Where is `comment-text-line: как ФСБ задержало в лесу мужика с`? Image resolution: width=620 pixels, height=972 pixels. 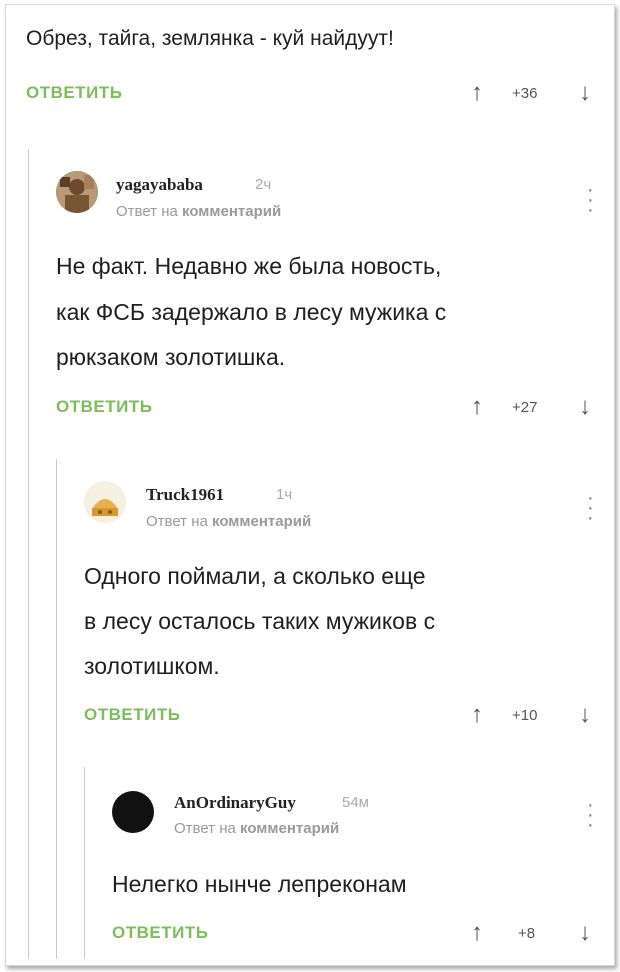
comment-text-line: как ФСБ задержало в лесу мужика с is located at coordinates (251, 312).